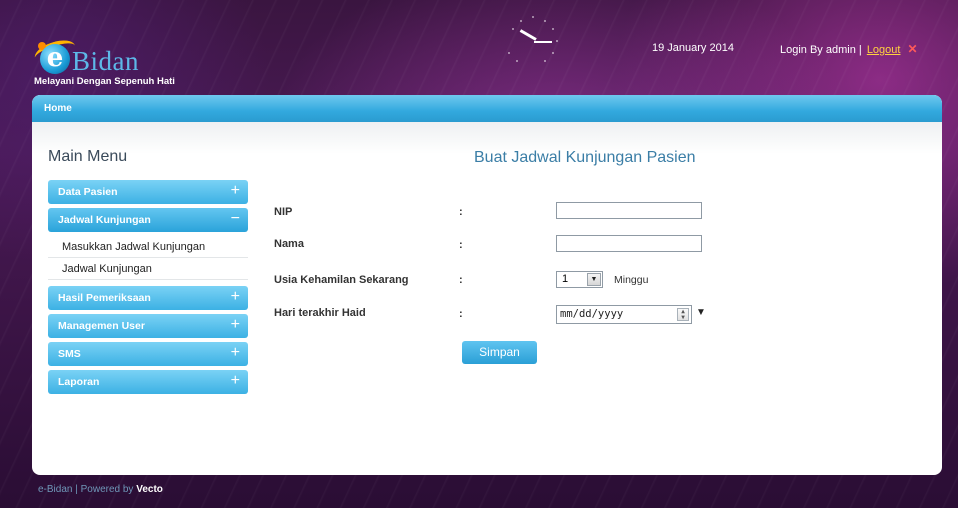  I want to click on usia-unit: Minggu, so click(631, 280).